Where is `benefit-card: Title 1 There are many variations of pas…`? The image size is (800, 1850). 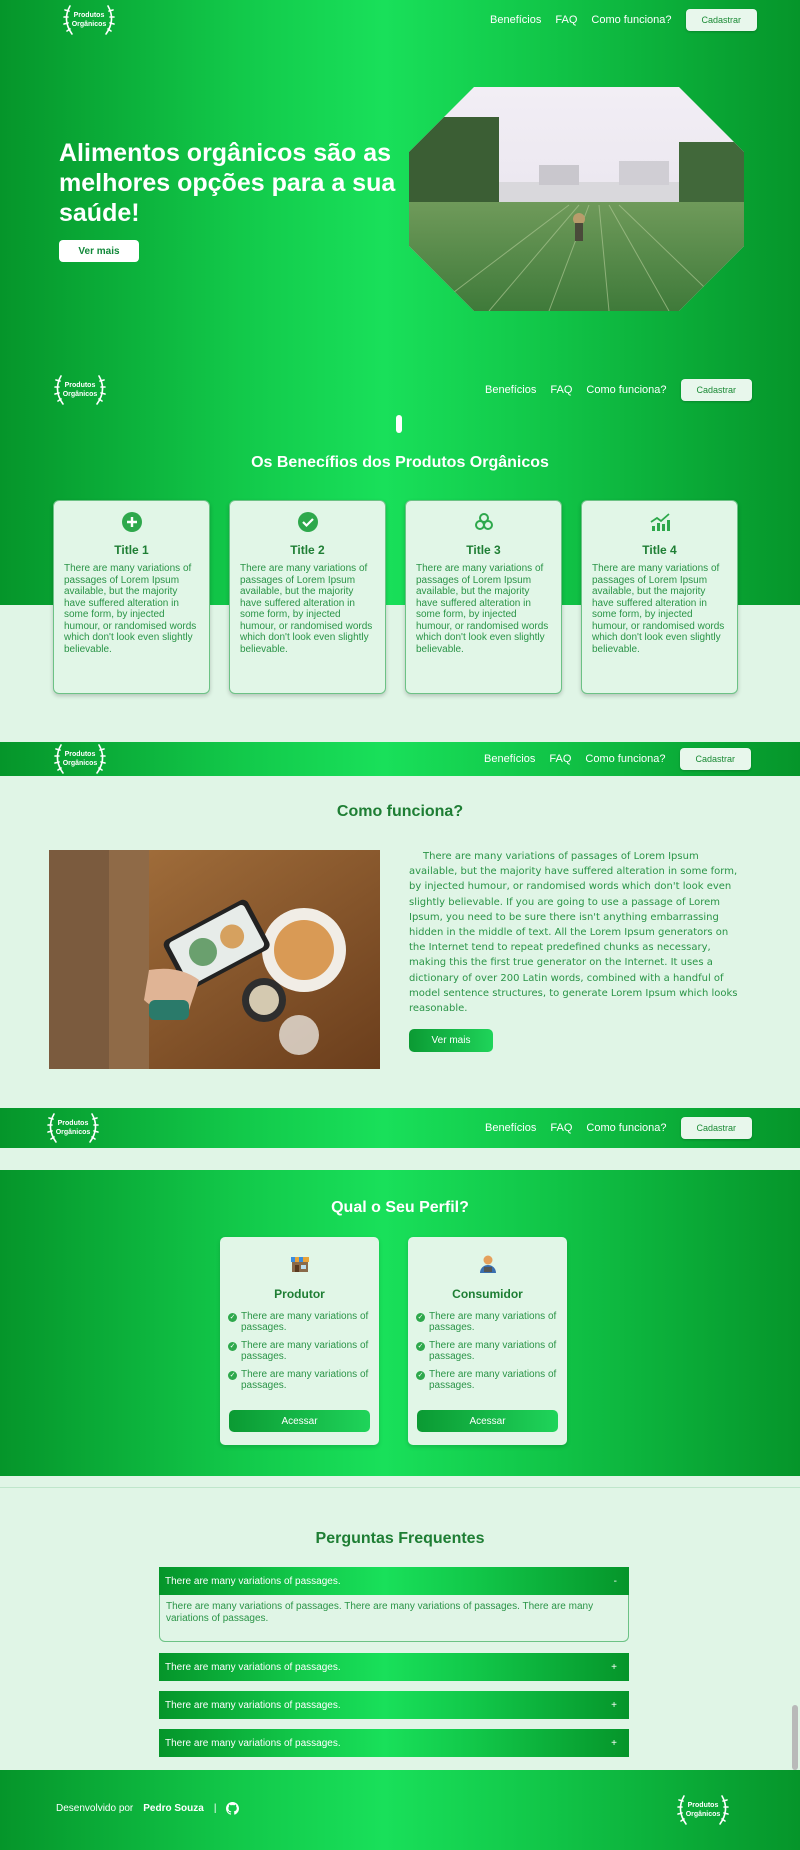 benefit-card: Title 1 There are many variations of pas… is located at coordinates (131, 597).